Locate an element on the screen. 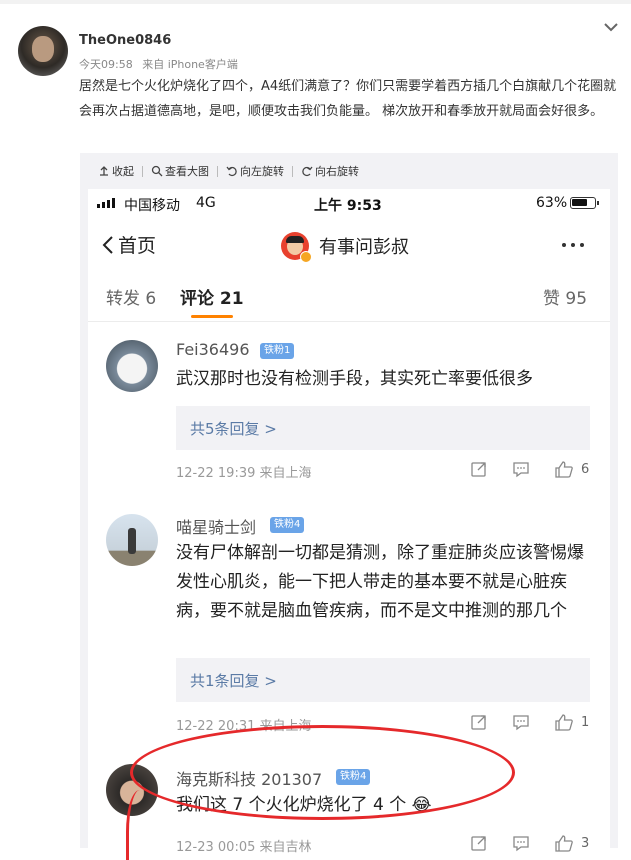  signal-icon is located at coordinates (106, 203).